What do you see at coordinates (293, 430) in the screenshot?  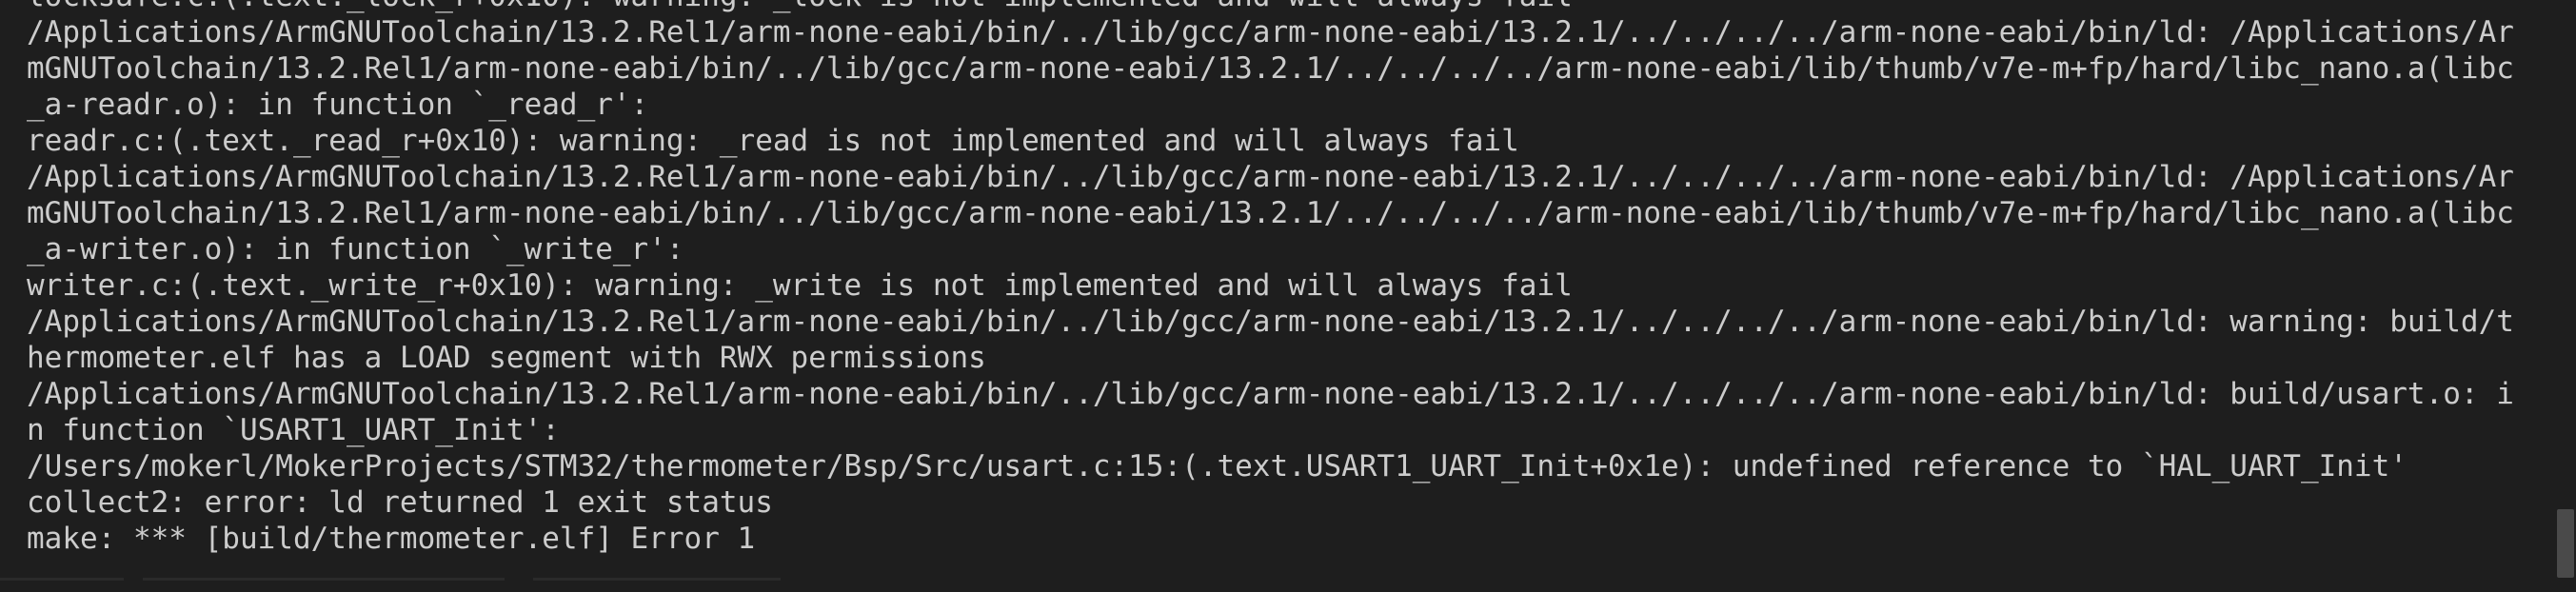 I see `terminal-line: n function `USART1_UART_Init':` at bounding box center [293, 430].